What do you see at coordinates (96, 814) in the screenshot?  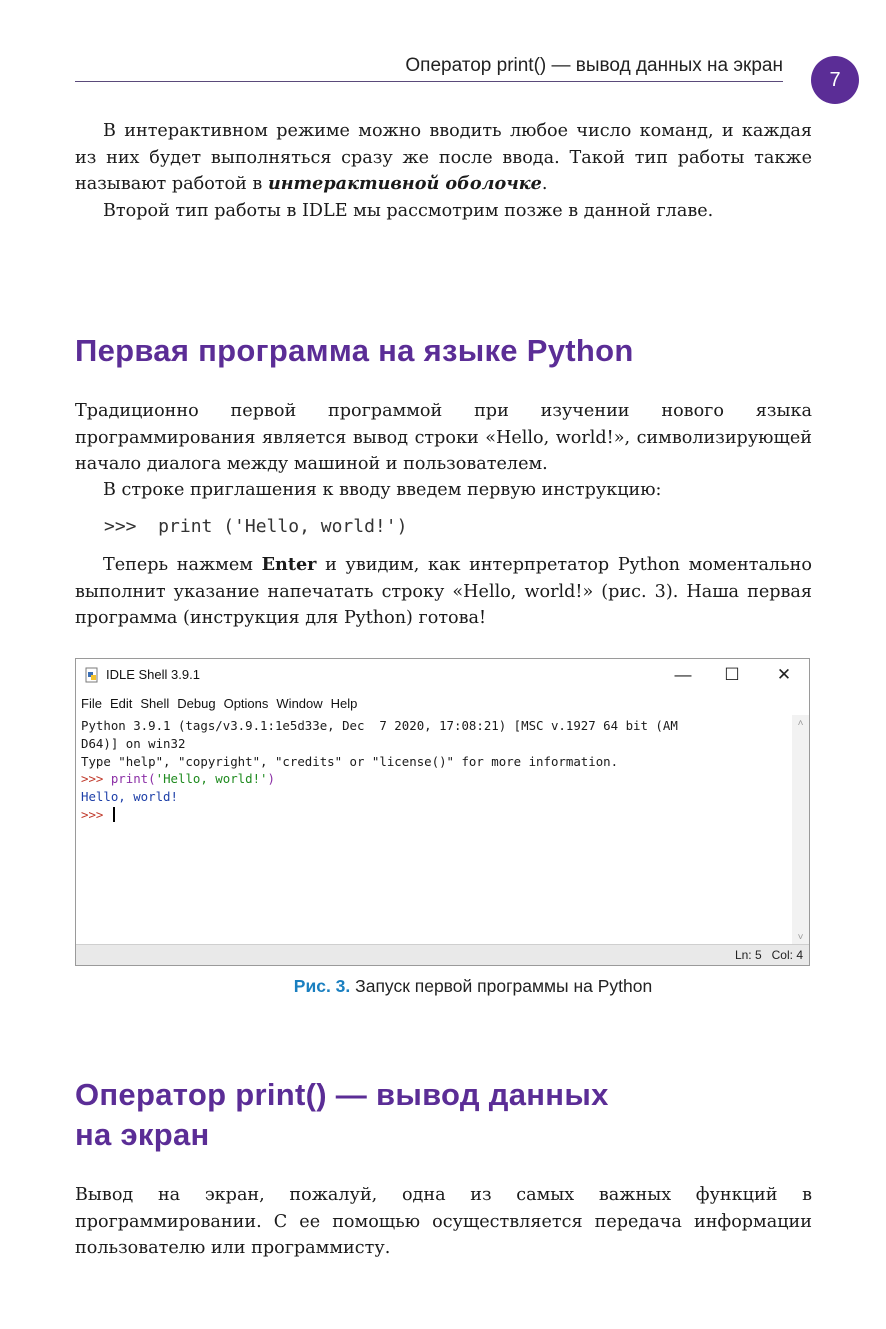 I see `shell-prompt-current: >>>` at bounding box center [96, 814].